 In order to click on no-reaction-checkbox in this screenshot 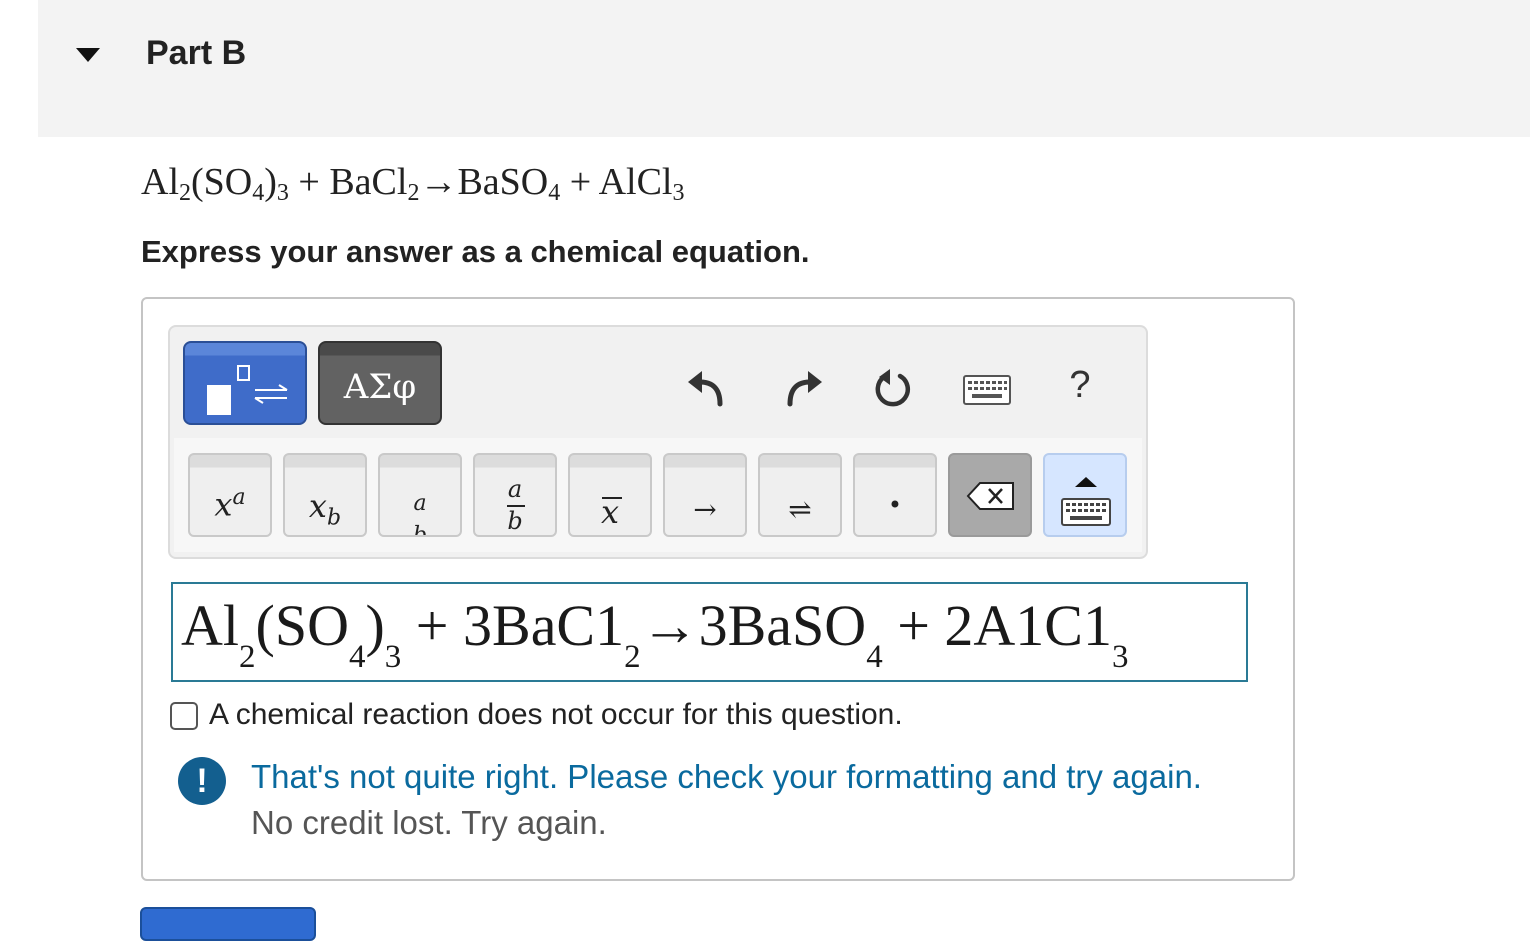, I will do `click(184, 716)`.